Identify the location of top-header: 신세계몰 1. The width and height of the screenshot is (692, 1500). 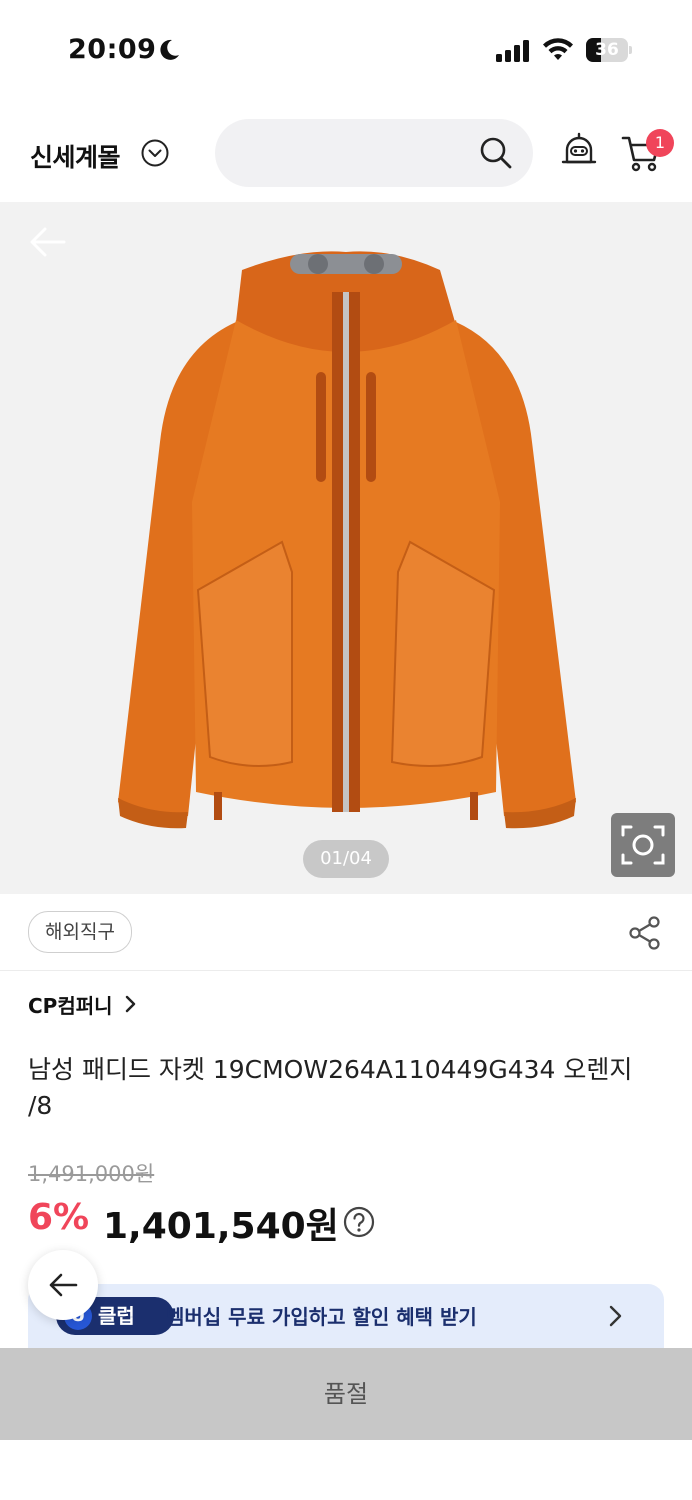
(346, 155).